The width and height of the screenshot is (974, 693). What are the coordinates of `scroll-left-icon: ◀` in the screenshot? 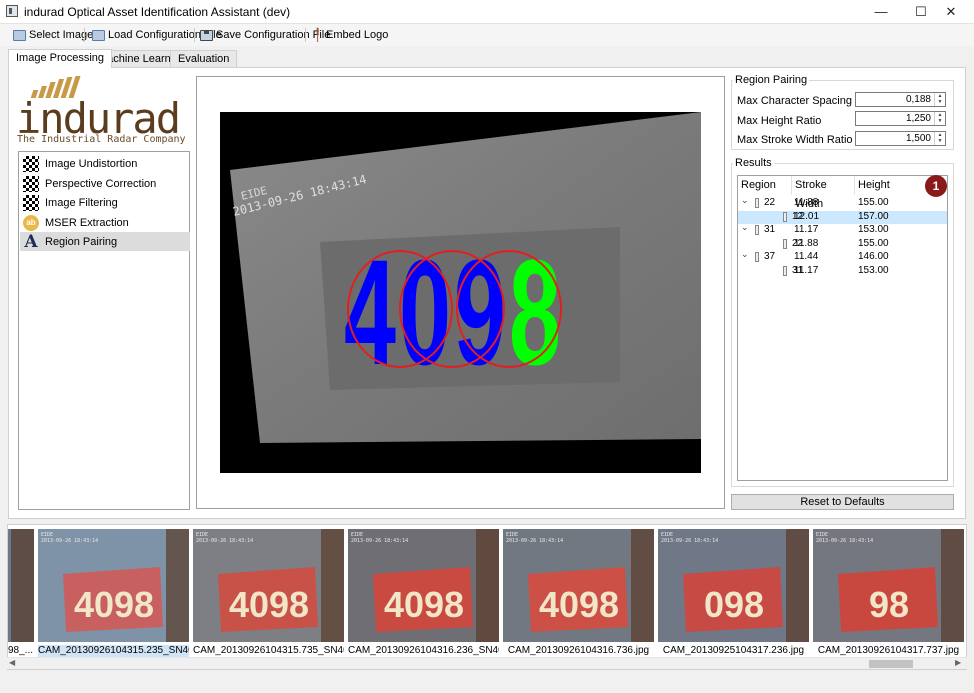 It's located at (12, 662).